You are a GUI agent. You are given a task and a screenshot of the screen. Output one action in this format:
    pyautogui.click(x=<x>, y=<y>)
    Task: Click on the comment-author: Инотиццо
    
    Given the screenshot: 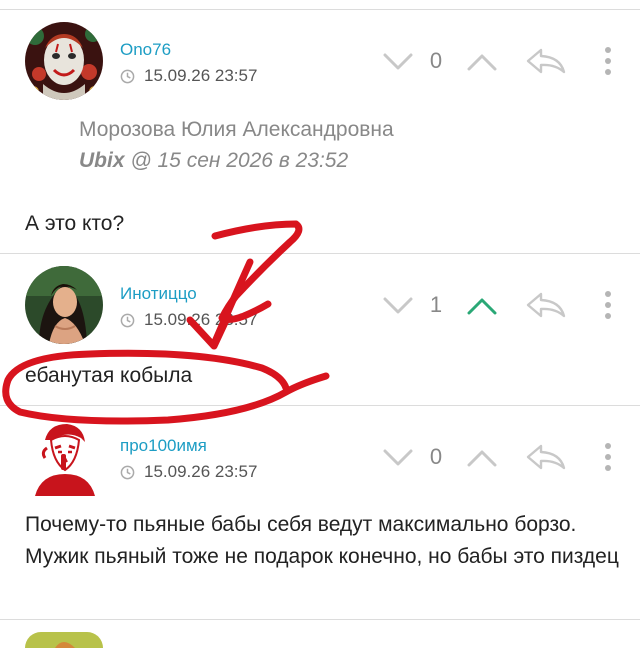 What is the action you would take?
    pyautogui.click(x=158, y=294)
    